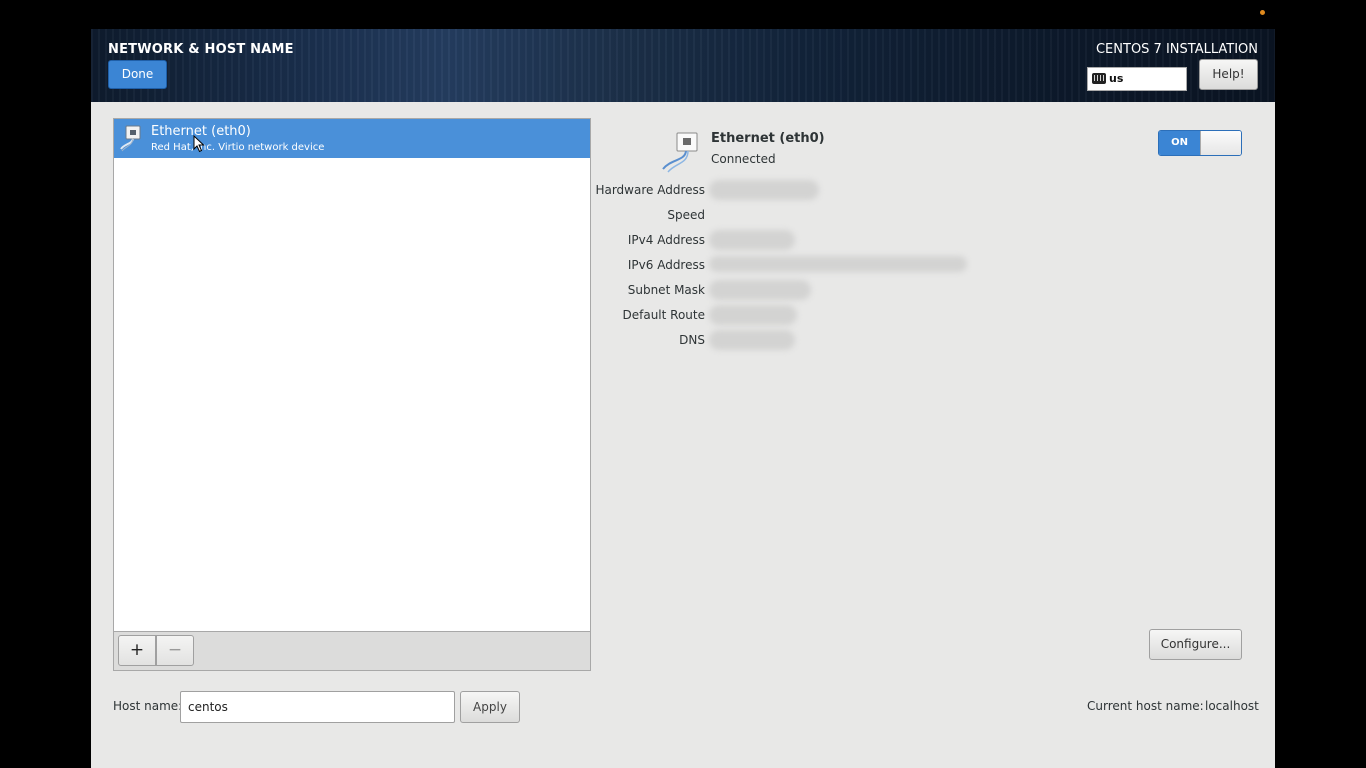 This screenshot has width=1366, height=768. I want to click on speed-label: Speed, so click(686, 215).